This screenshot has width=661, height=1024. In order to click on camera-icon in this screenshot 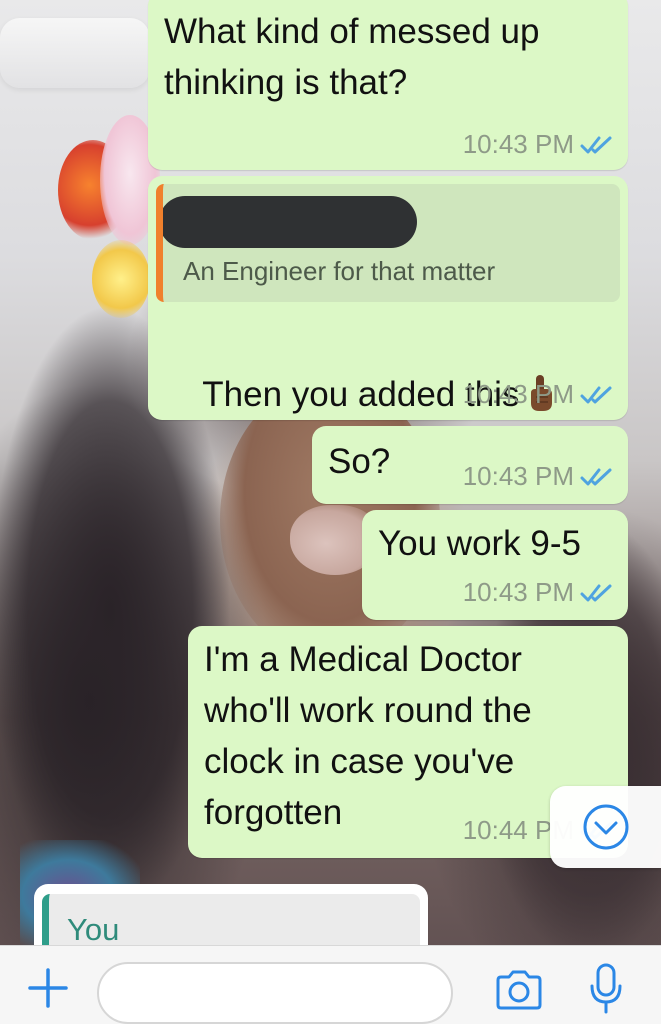, I will do `click(519, 990)`.